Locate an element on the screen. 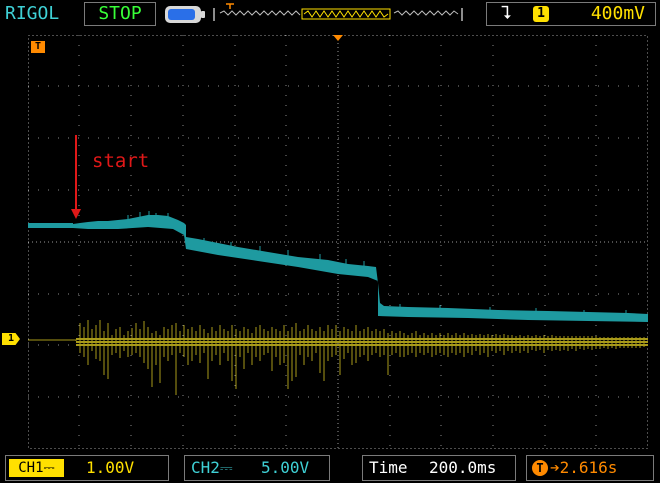 The height and width of the screenshot is (483, 660). trigger-marker: T is located at coordinates (38, 47).